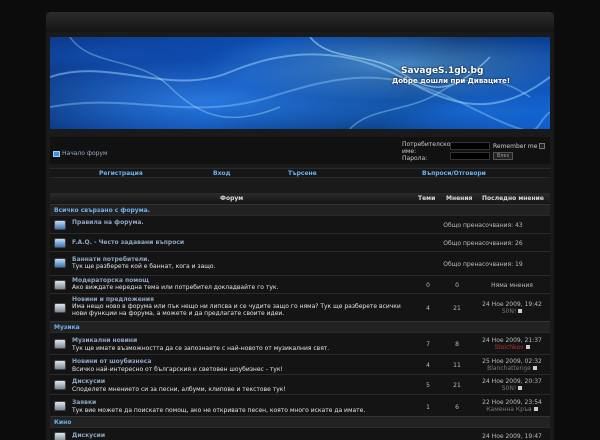 The height and width of the screenshot is (440, 600). Describe the element at coordinates (415, 158) in the screenshot. I see `password-label: Парола:` at that location.